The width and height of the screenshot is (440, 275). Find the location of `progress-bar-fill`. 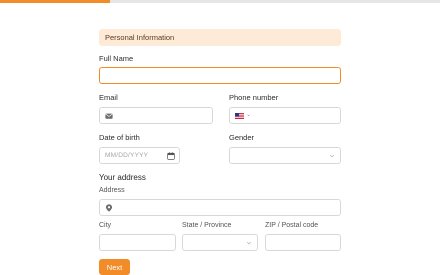

progress-bar-fill is located at coordinates (55, 1).